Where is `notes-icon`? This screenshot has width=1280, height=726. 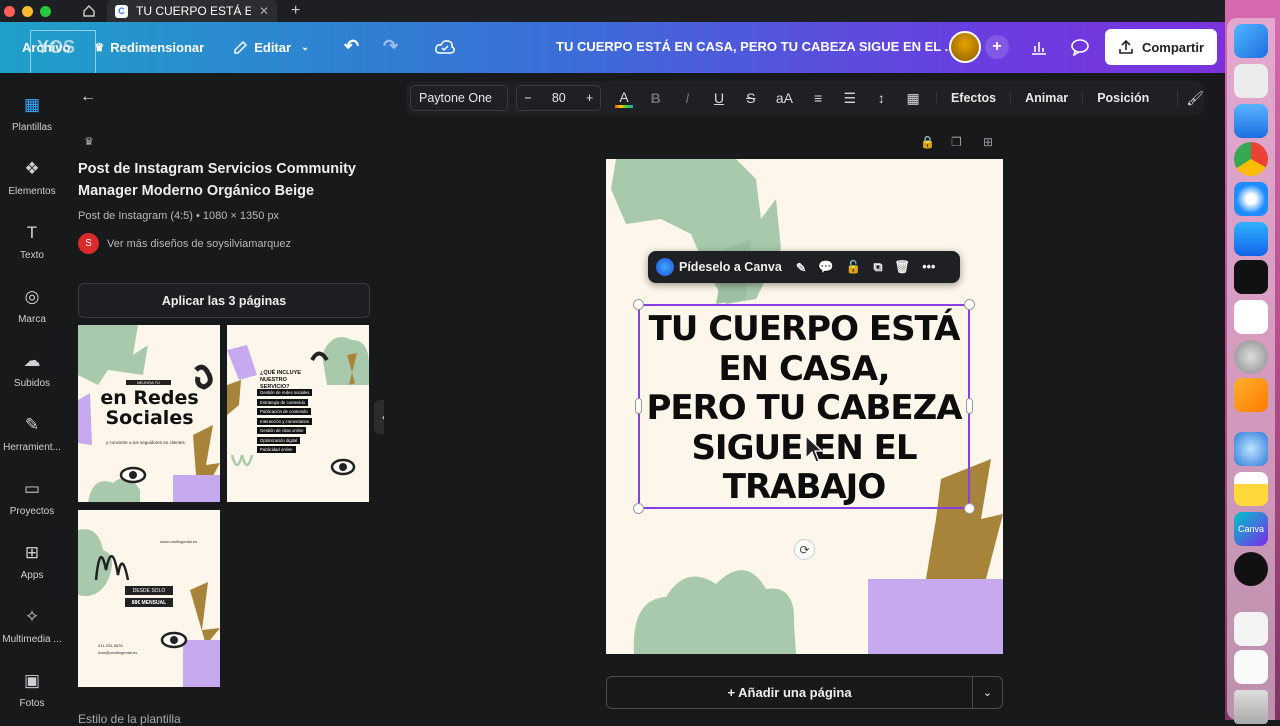
notes-icon is located at coordinates (1251, 489).